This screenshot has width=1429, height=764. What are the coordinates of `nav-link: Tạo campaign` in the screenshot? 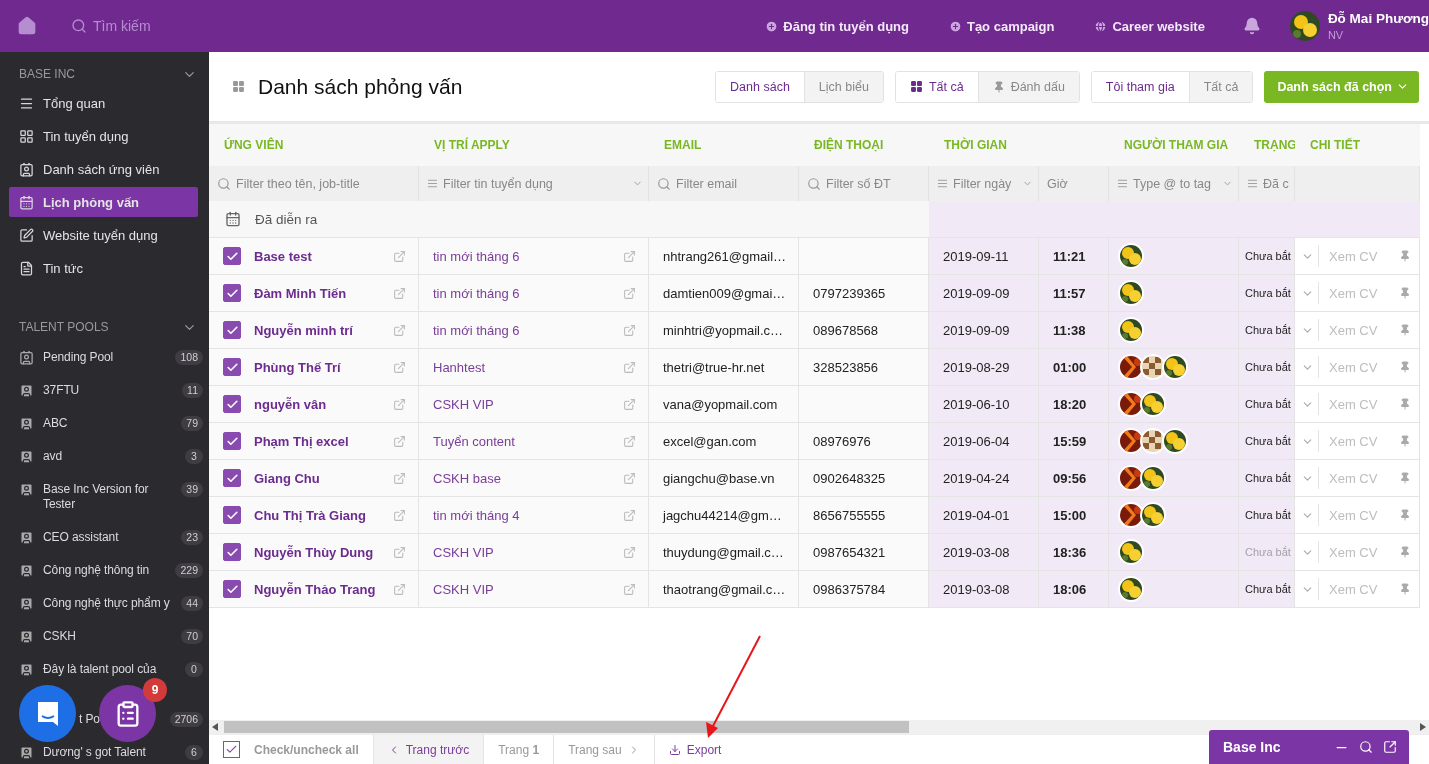 It's located at (1001, 26).